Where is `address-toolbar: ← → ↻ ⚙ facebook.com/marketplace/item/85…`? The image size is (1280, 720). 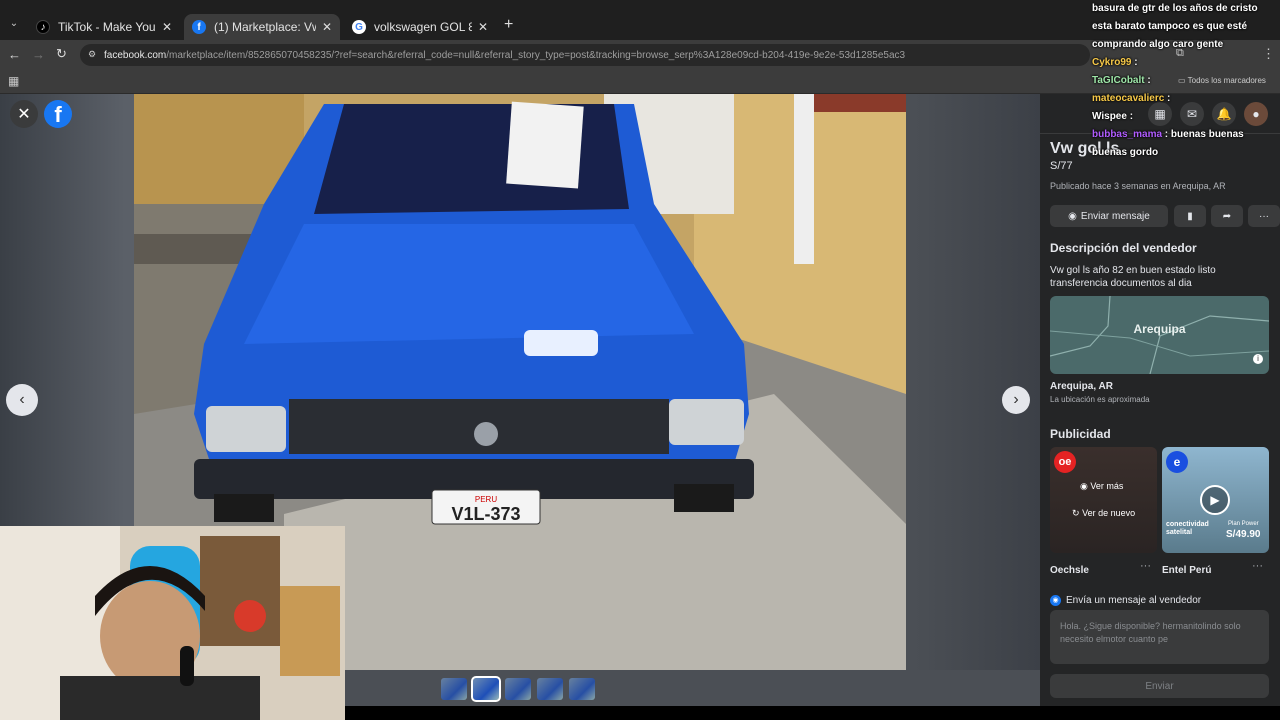 address-toolbar: ← → ↻ ⚙ facebook.com/marketplace/item/85… is located at coordinates (640, 55).